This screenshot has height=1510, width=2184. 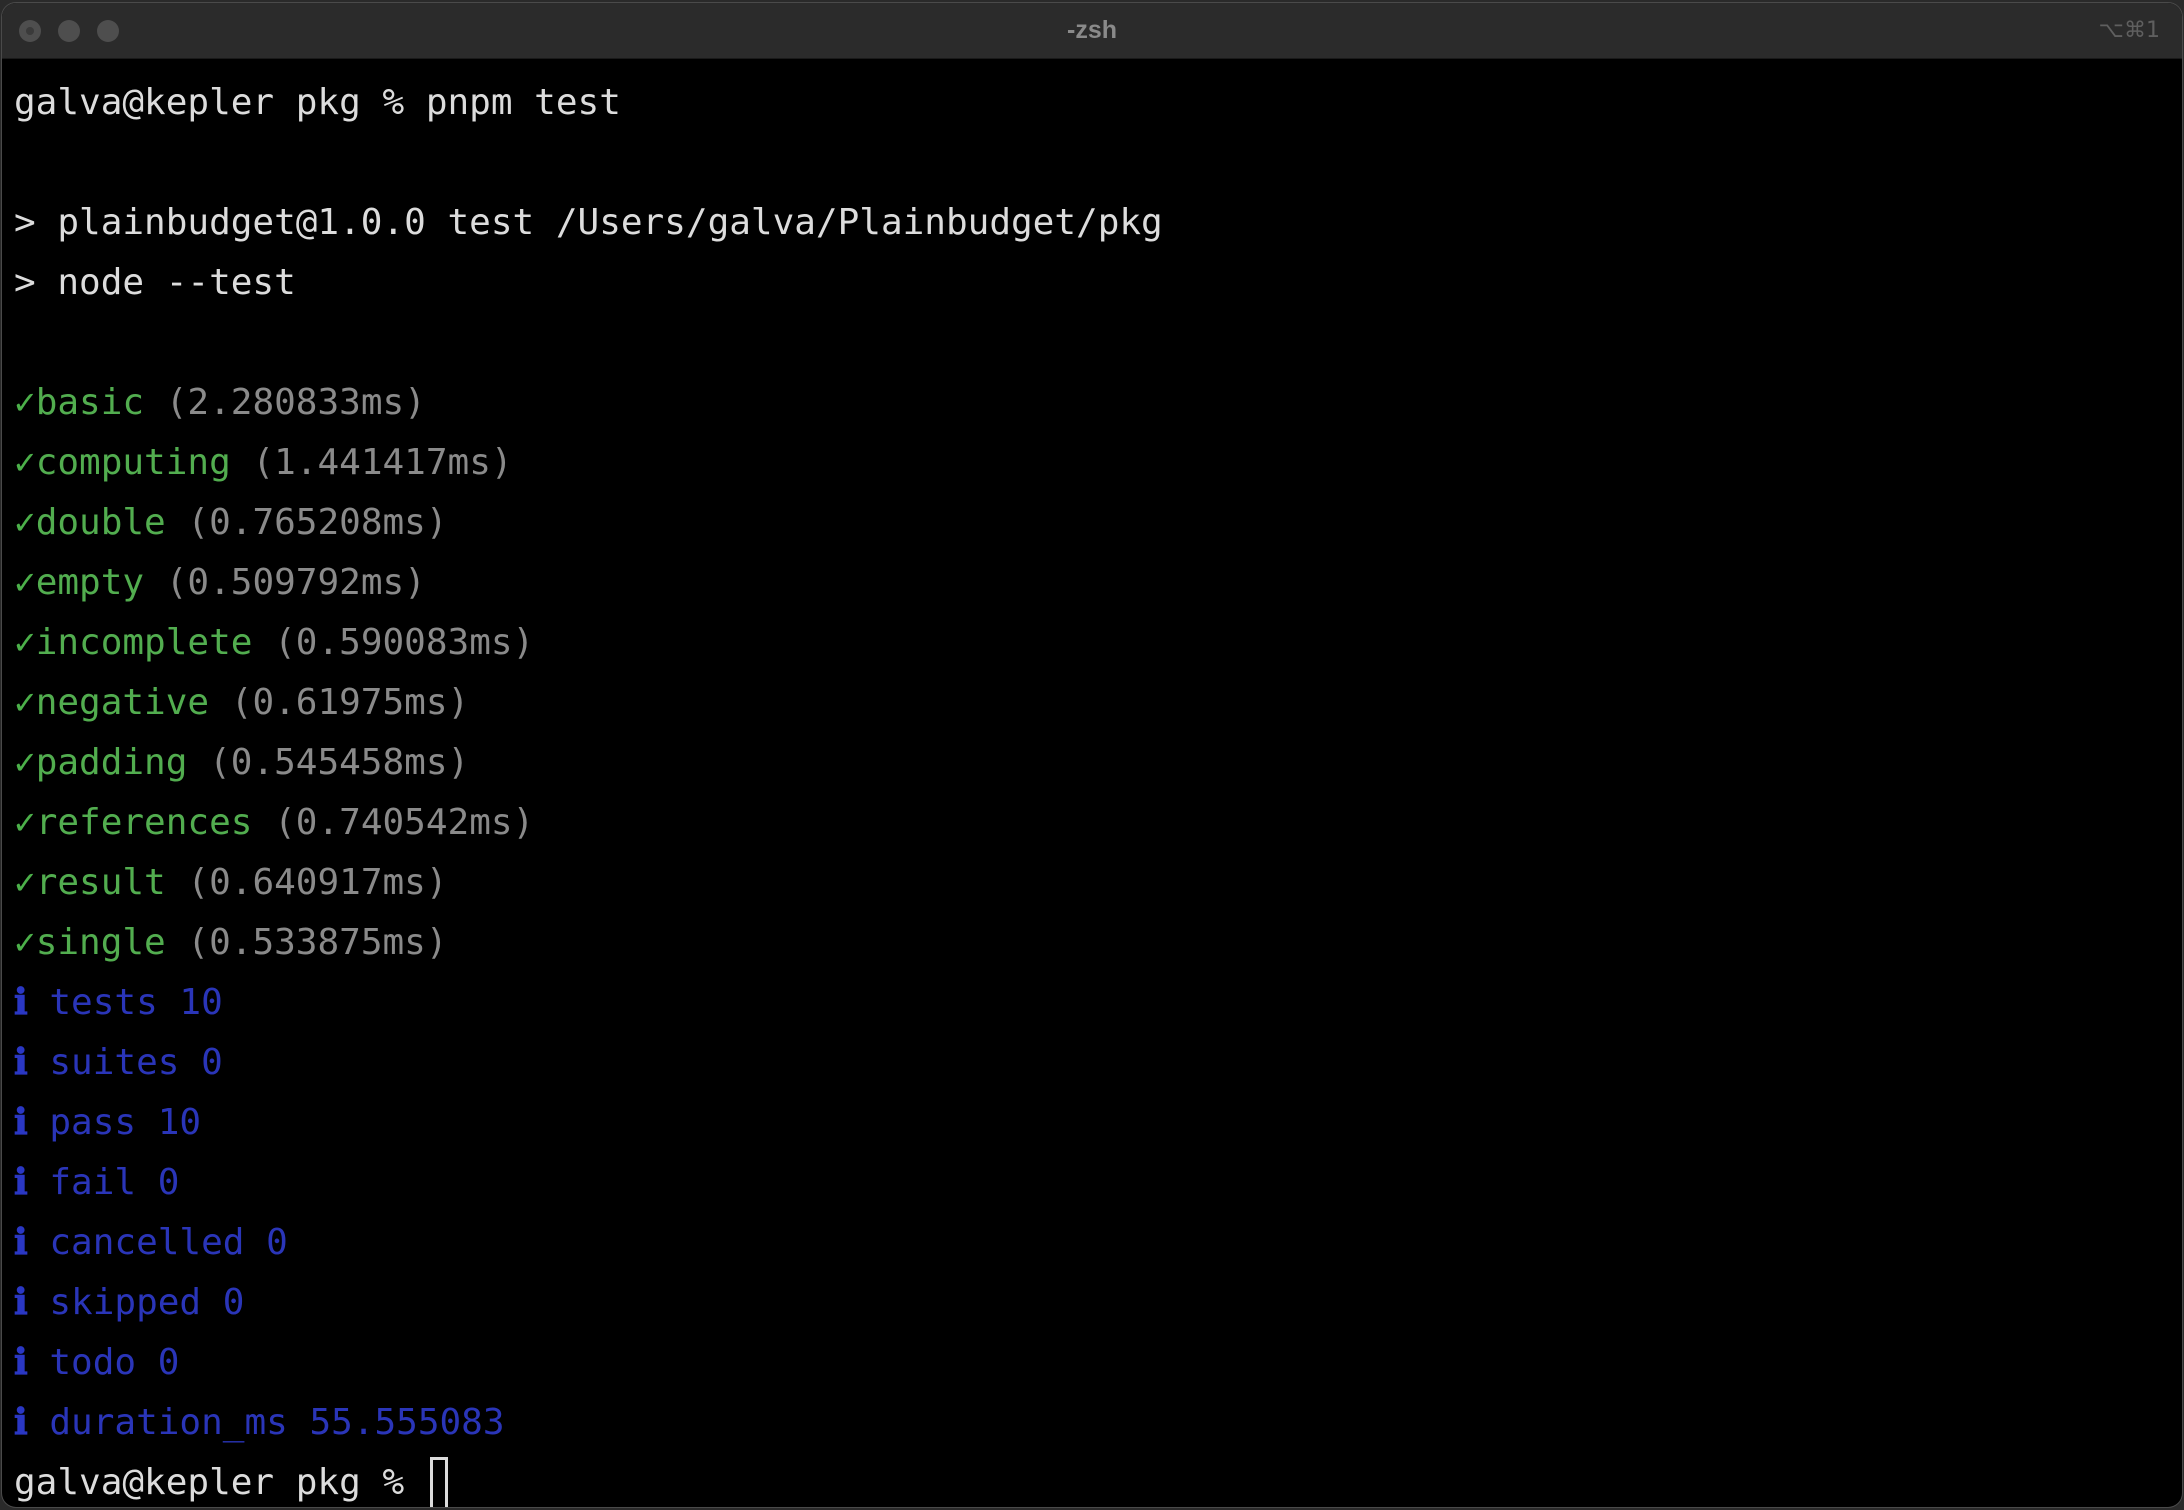 What do you see at coordinates (125, 1122) in the screenshot?
I see `summary-text: pass 10` at bounding box center [125, 1122].